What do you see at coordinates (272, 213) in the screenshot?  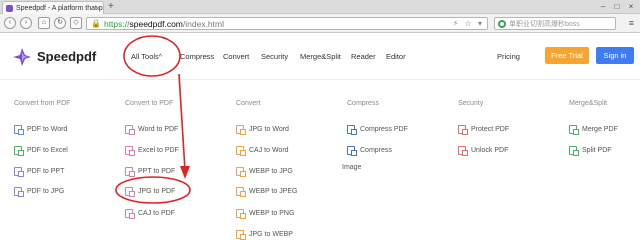 I see `menu-item-label: WEBP to PNG` at bounding box center [272, 213].